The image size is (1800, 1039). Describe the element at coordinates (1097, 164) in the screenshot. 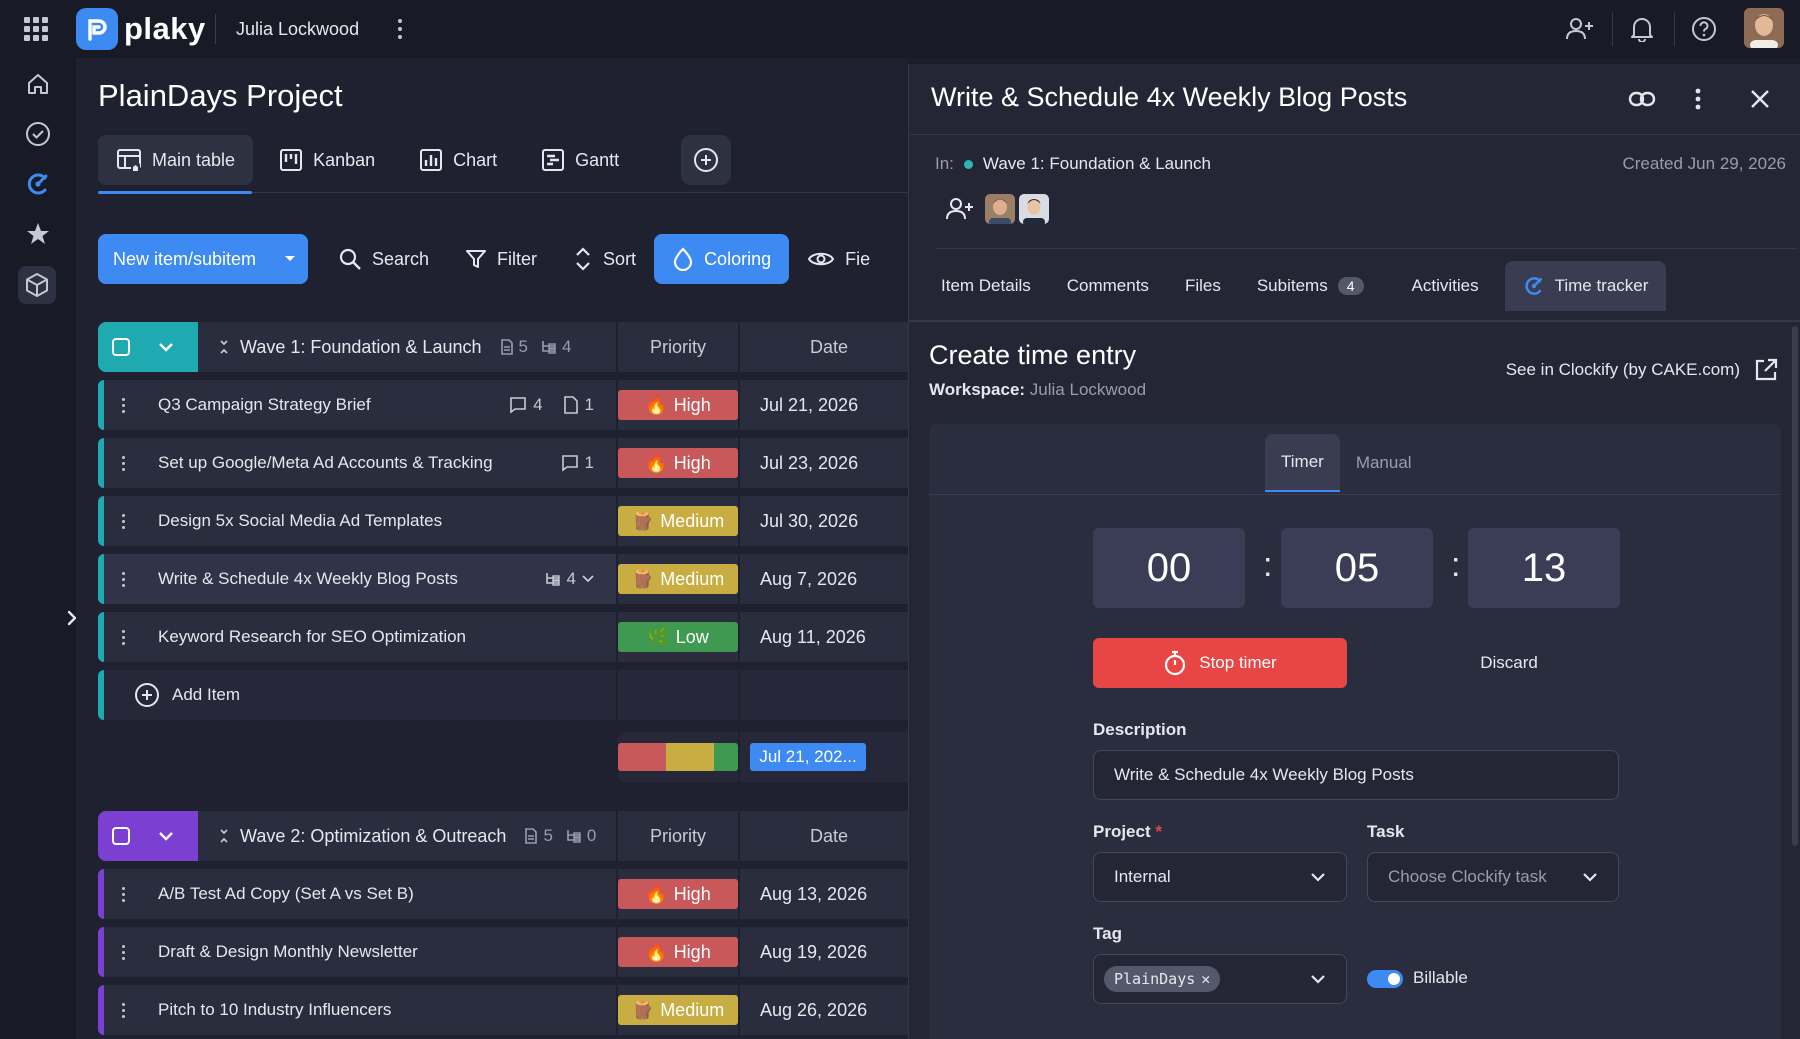

I see `item-group-name: Wave 1: Foundation & Launch` at that location.